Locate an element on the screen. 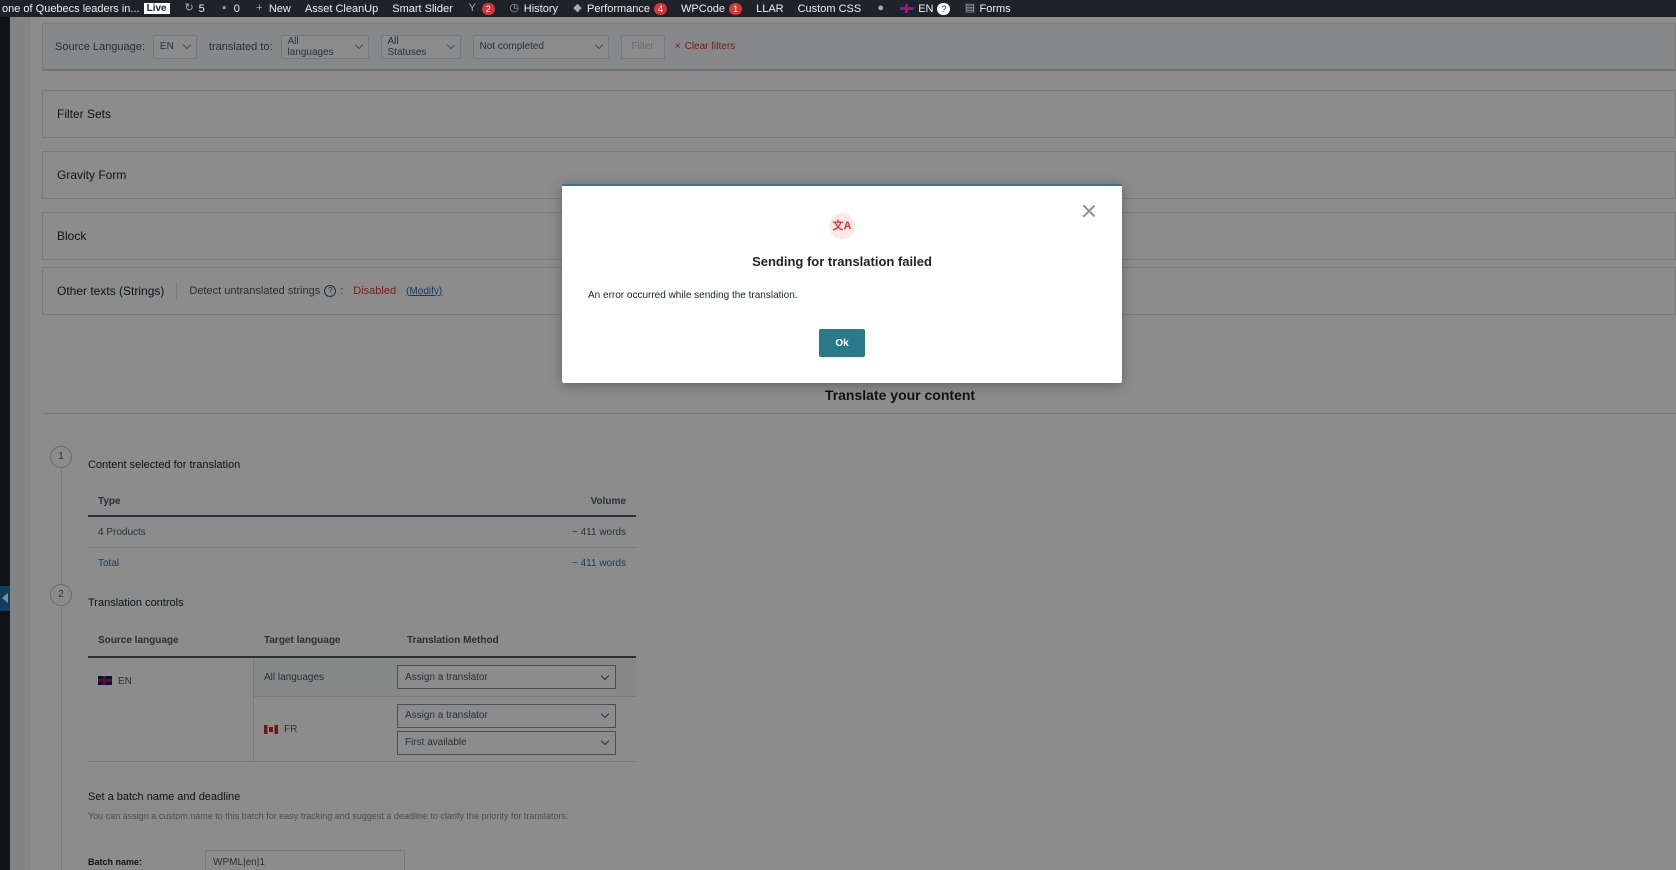 This screenshot has height=870, width=1676. yoast-icon: Y is located at coordinates (472, 8).